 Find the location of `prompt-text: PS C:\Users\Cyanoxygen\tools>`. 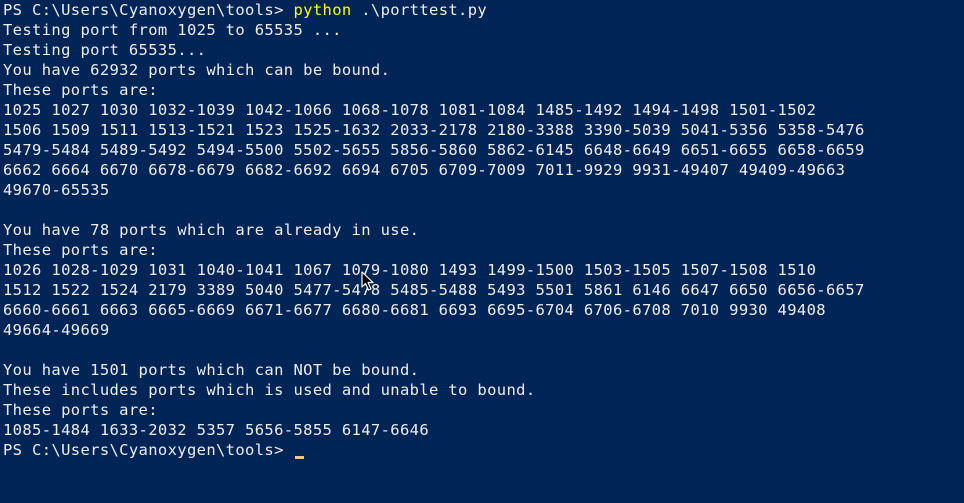

prompt-text: PS C:\Users\Cyanoxygen\tools> is located at coordinates (148, 10).